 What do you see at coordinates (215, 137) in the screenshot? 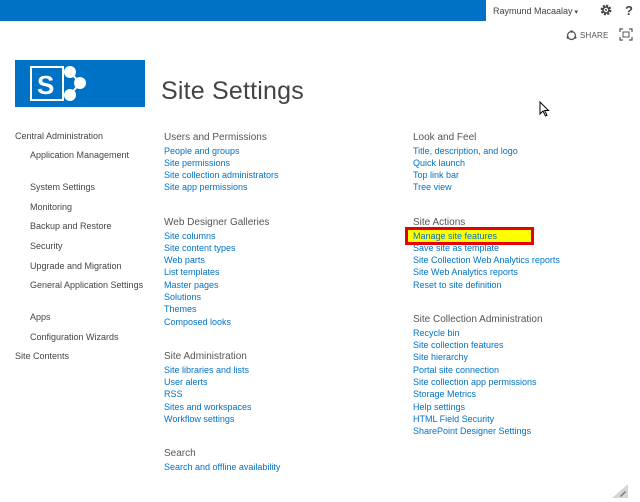
I see `section-title-users-permissions: Users and Permissions` at bounding box center [215, 137].